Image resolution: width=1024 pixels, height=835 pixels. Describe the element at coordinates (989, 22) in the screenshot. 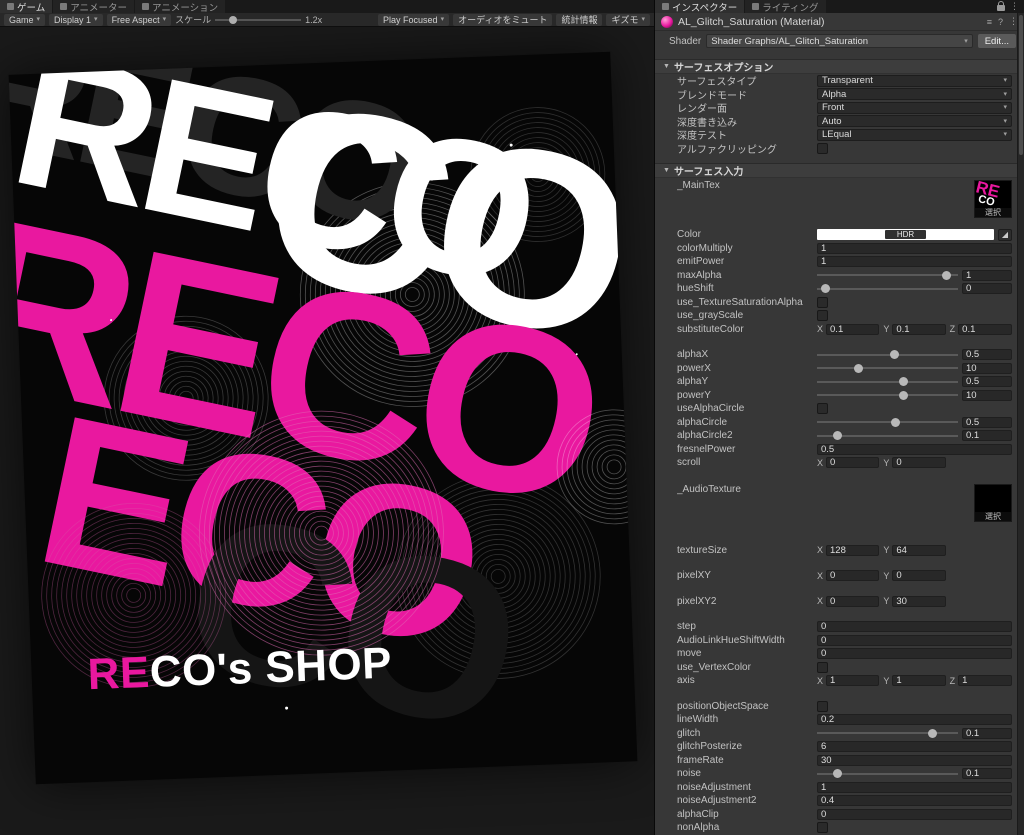

I see `presets-icon: ≡` at that location.